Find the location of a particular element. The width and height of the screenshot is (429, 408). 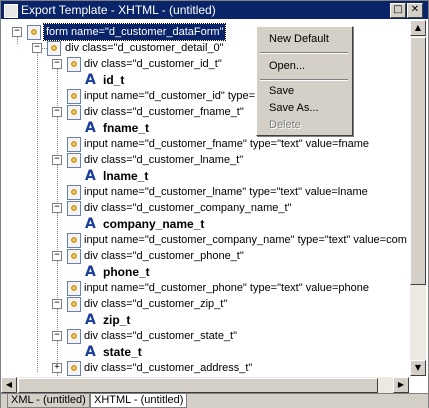

horizontal-scroll-thumb is located at coordinates (198, 385).